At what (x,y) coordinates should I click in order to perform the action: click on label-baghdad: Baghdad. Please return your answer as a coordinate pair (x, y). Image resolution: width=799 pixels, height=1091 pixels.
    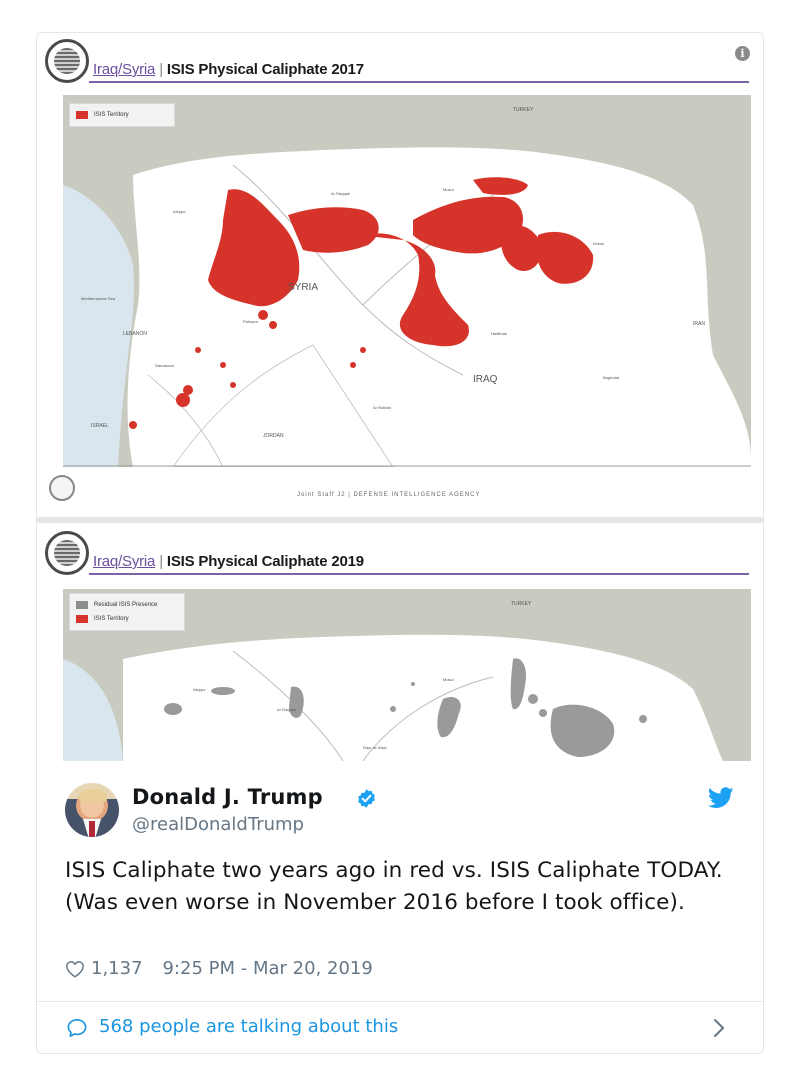
    Looking at the image, I should click on (611, 377).